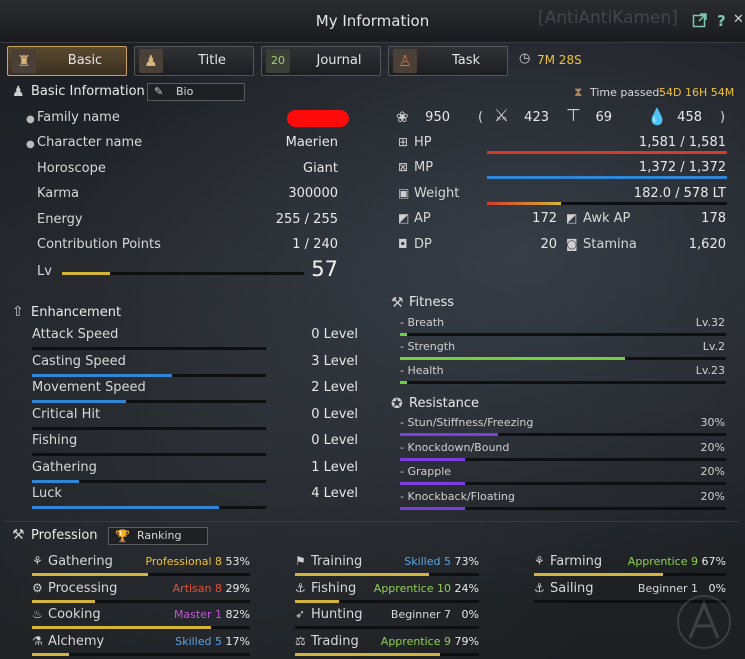 The height and width of the screenshot is (659, 745). Describe the element at coordinates (713, 346) in the screenshot. I see `fitness-strength-level: Lv.2` at that location.